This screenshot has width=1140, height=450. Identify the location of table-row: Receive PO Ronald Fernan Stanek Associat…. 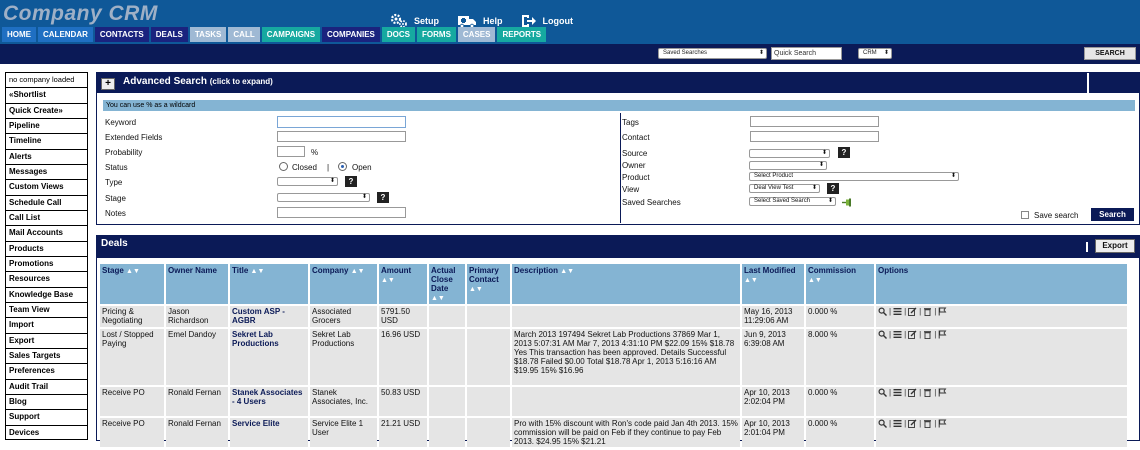
(613, 401).